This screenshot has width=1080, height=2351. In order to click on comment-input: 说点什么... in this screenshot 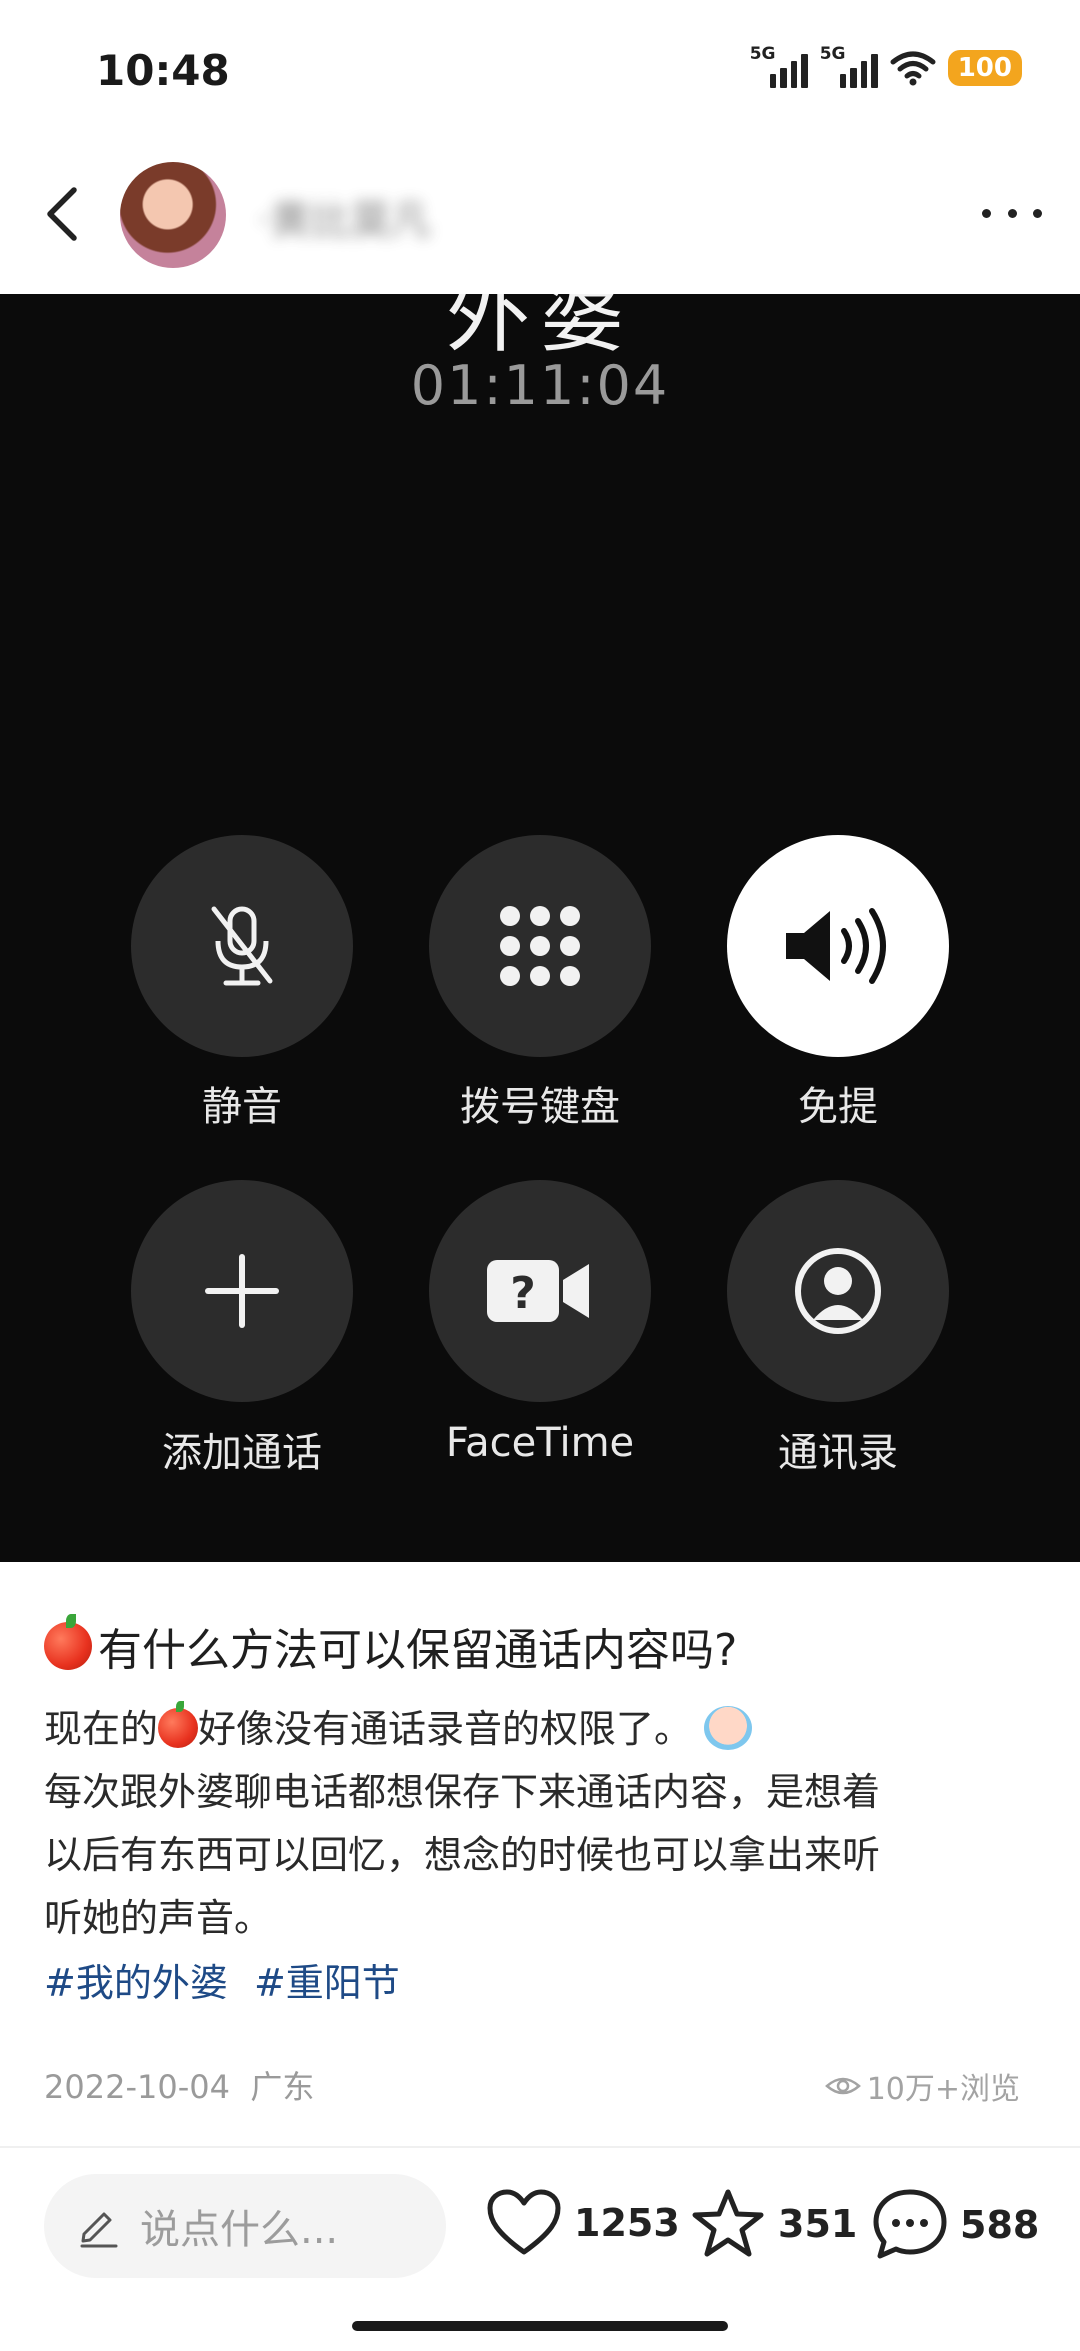, I will do `click(245, 2226)`.